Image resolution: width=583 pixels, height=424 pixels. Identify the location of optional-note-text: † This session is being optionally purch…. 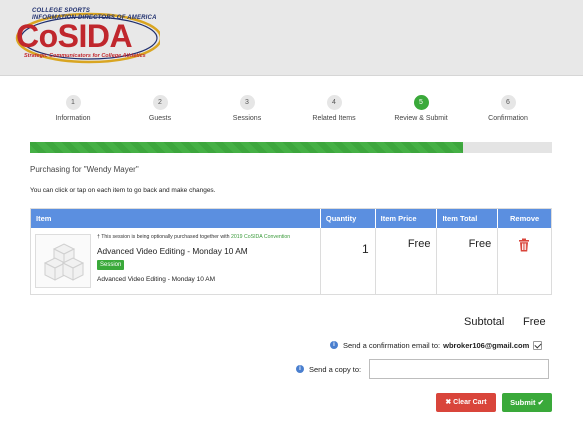
(163, 237).